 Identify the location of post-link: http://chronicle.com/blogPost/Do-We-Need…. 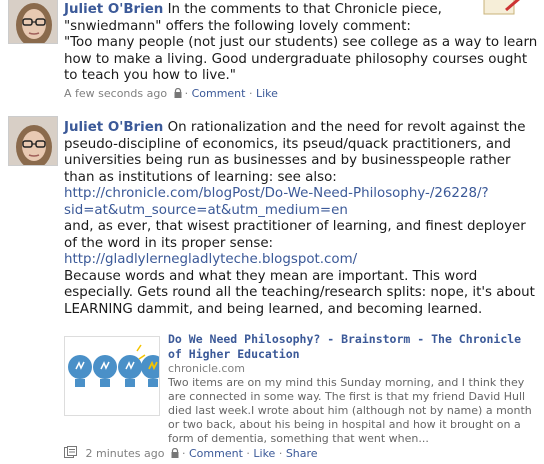
(301, 202).